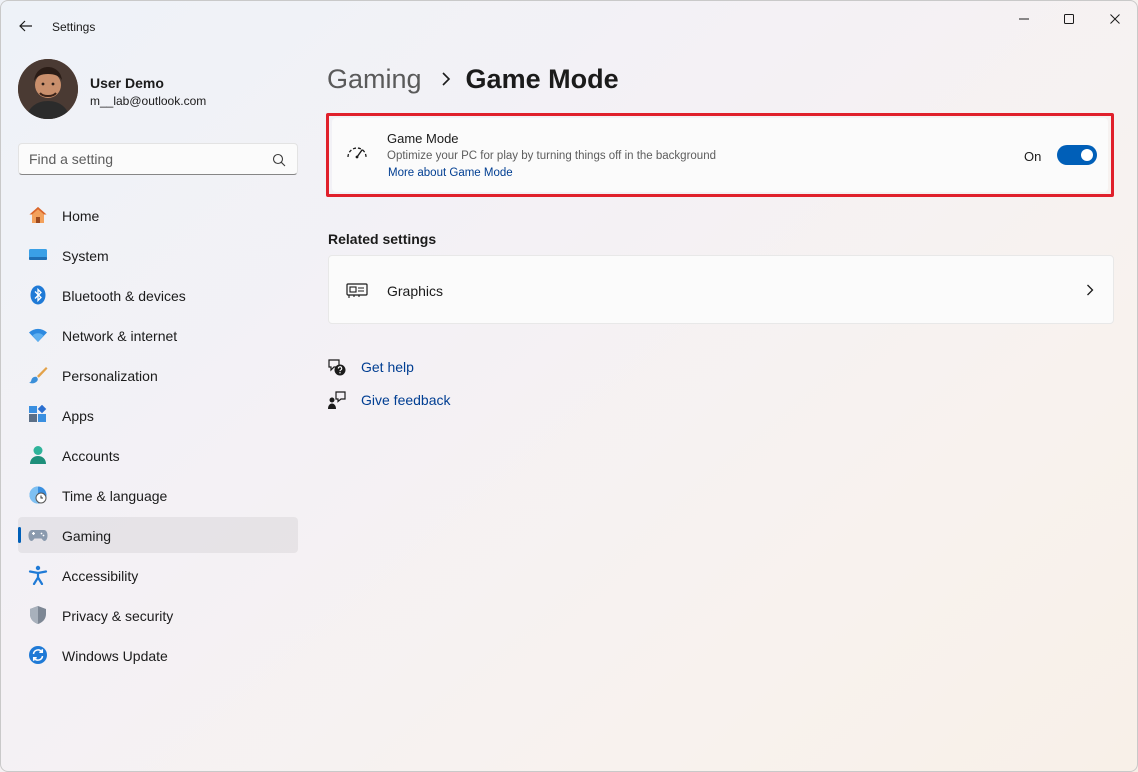  What do you see at coordinates (38, 535) in the screenshot?
I see `gamepad-icon` at bounding box center [38, 535].